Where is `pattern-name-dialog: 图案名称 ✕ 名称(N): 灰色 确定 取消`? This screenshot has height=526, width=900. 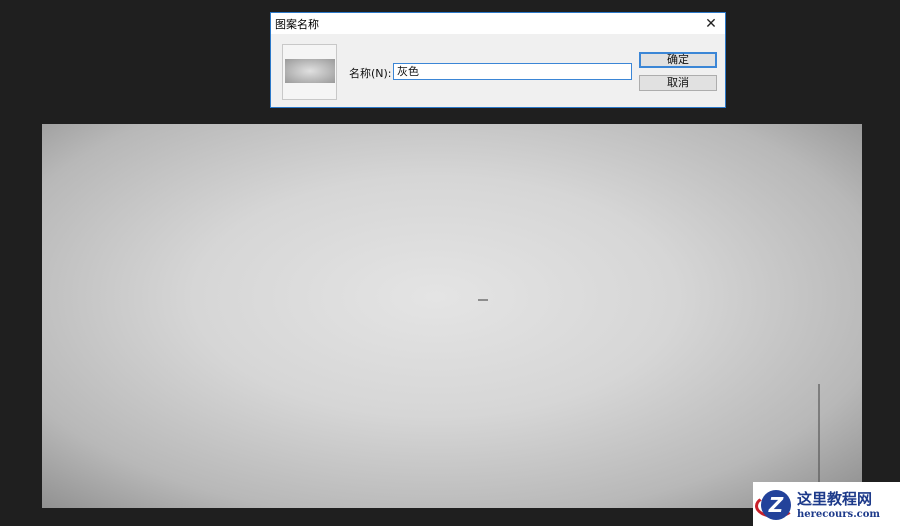 pattern-name-dialog: 图案名称 ✕ 名称(N): 灰色 确定 取消 is located at coordinates (498, 60).